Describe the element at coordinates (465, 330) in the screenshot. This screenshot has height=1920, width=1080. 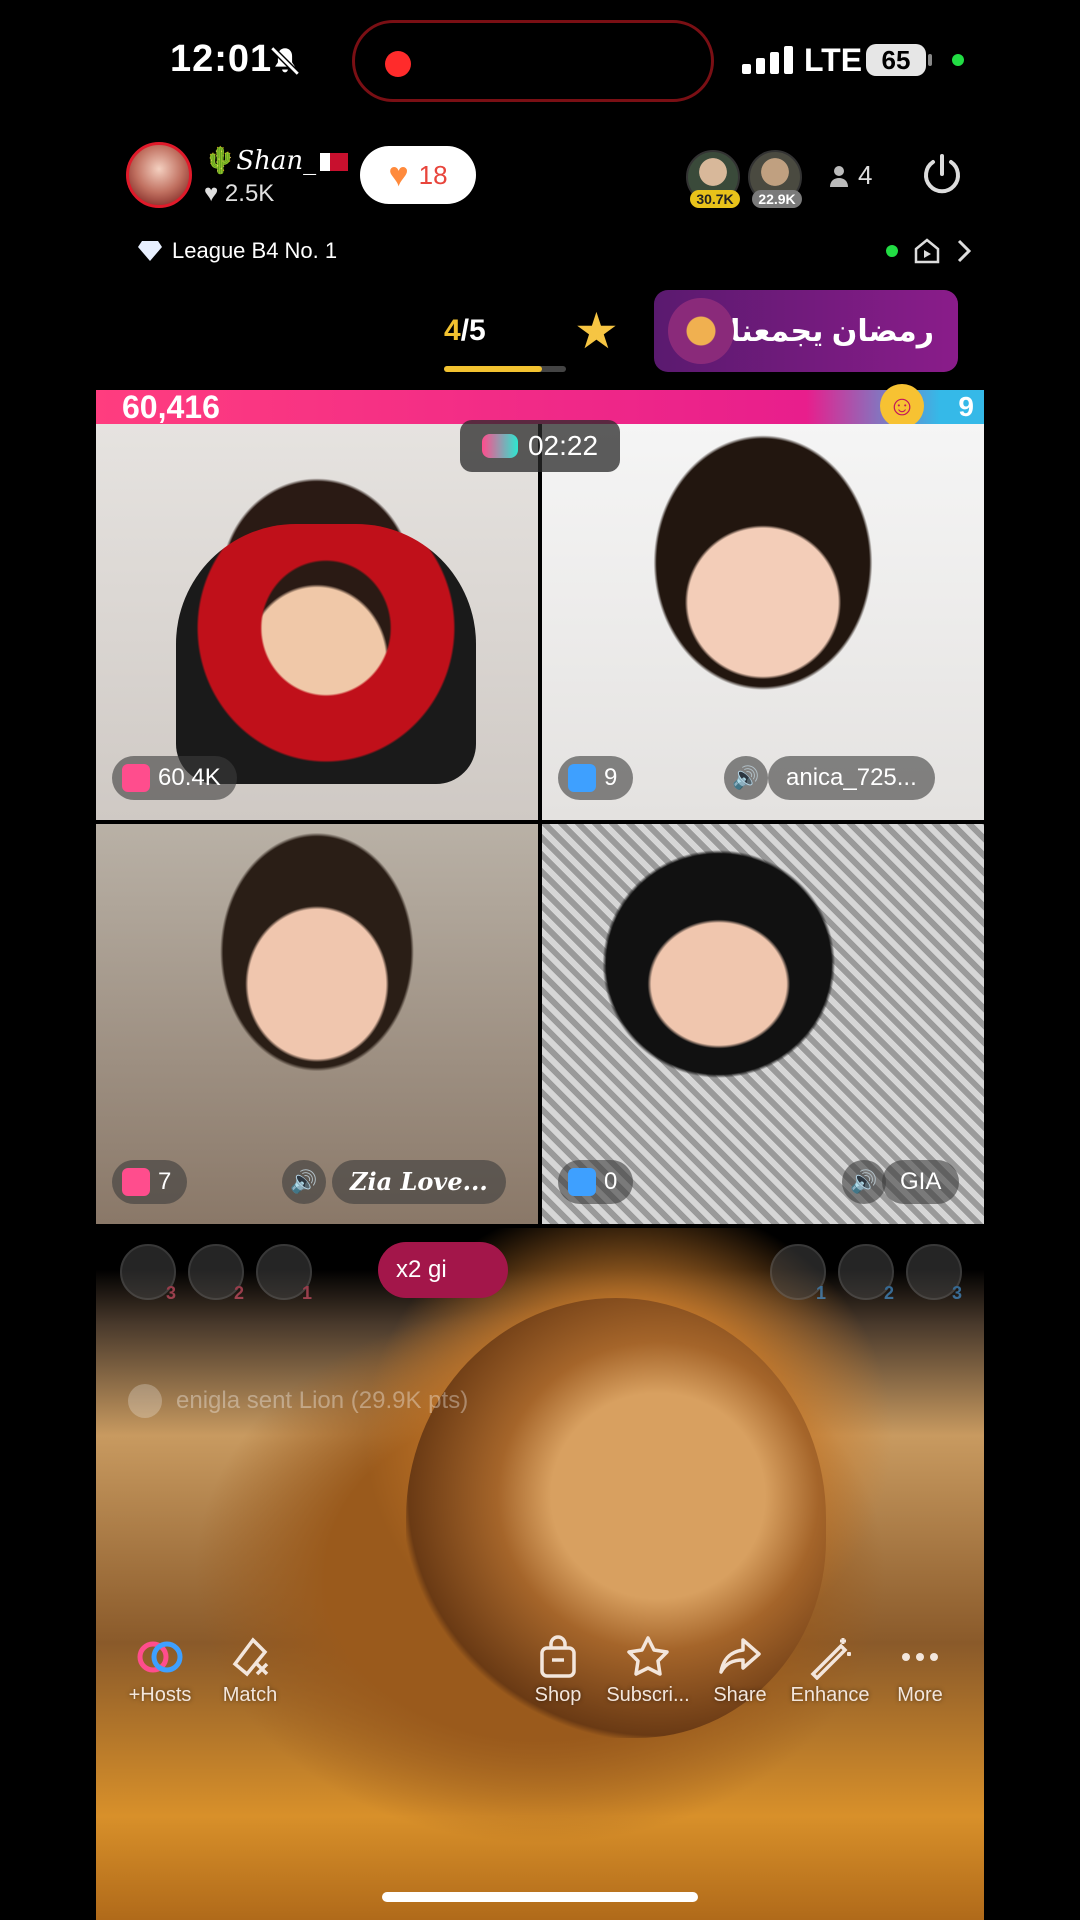
I see `page-indicator: 4/5` at that location.